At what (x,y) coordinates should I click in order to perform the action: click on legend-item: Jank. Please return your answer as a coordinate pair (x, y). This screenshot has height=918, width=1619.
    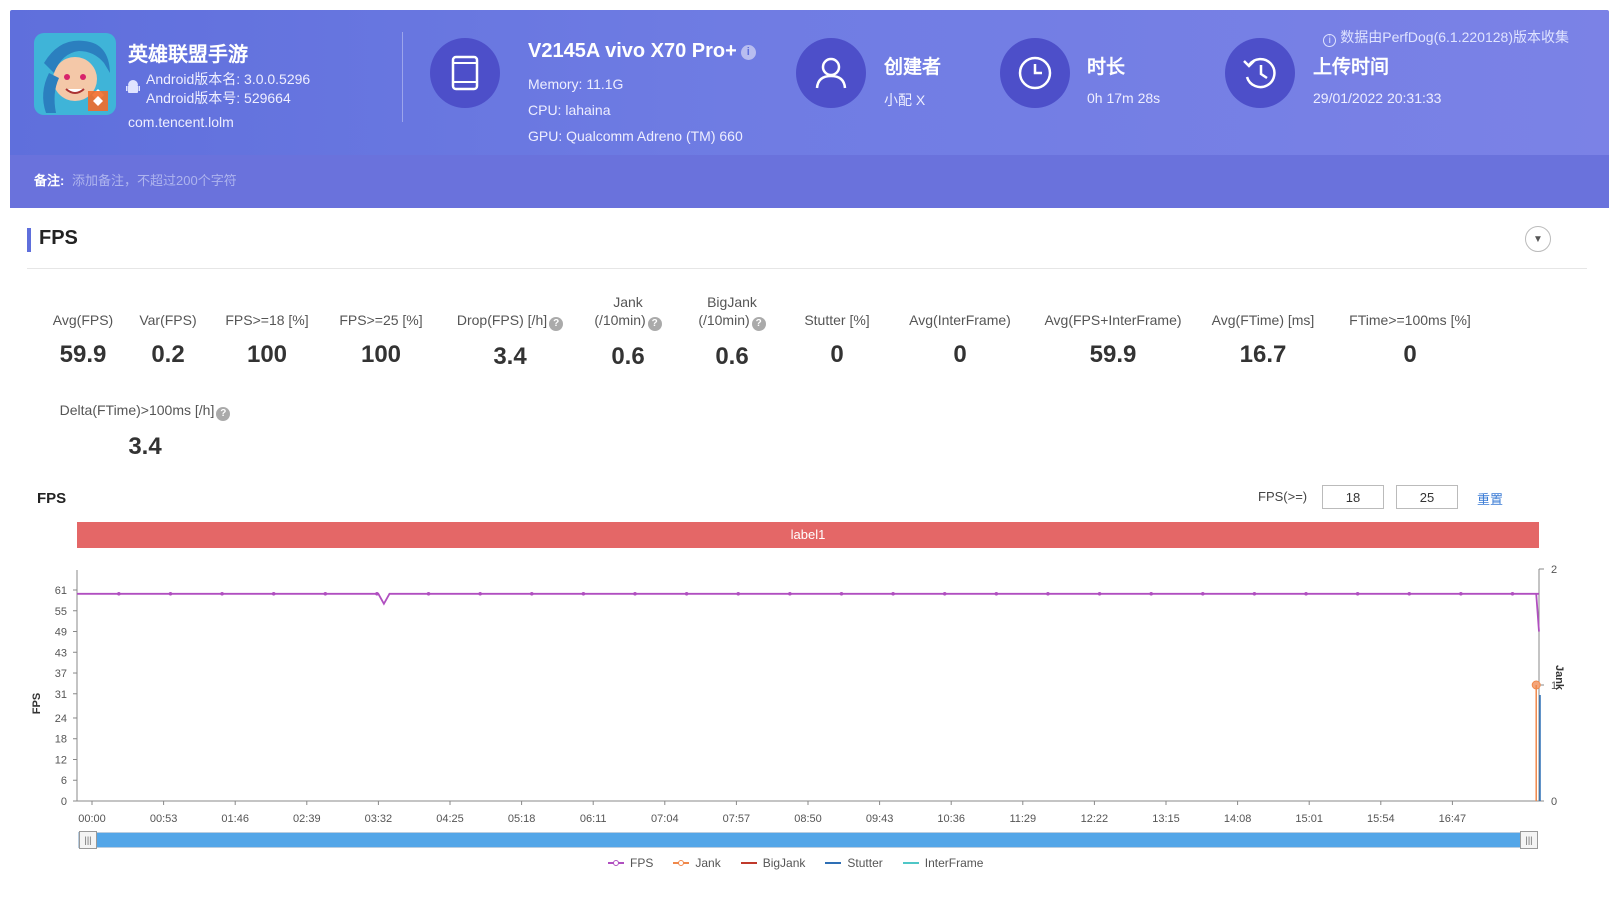
    Looking at the image, I should click on (697, 863).